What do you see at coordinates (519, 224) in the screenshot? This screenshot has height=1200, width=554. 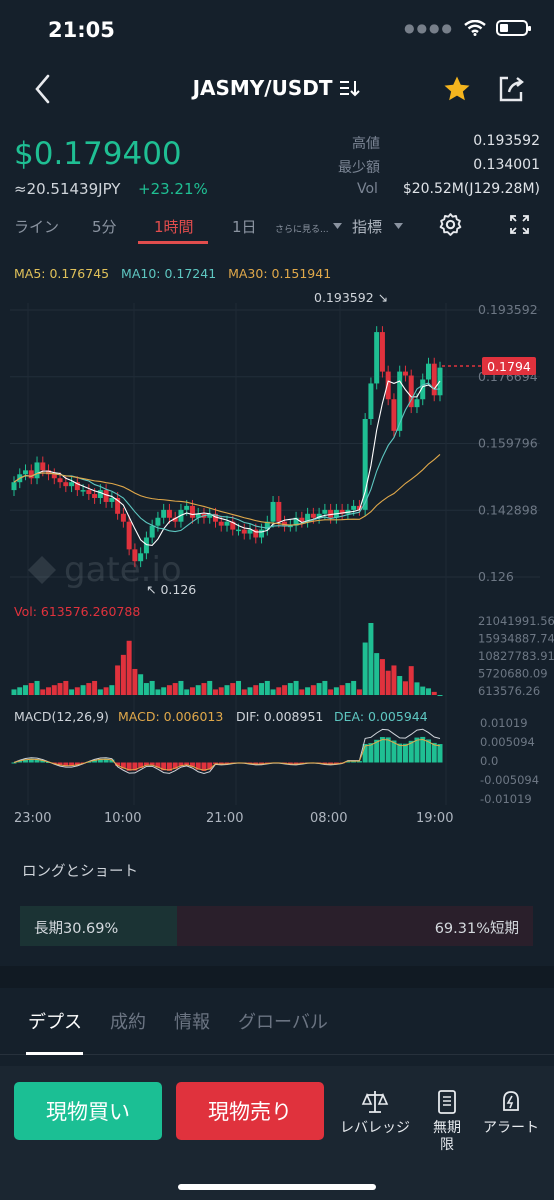 I see `fullscreen-icon` at bounding box center [519, 224].